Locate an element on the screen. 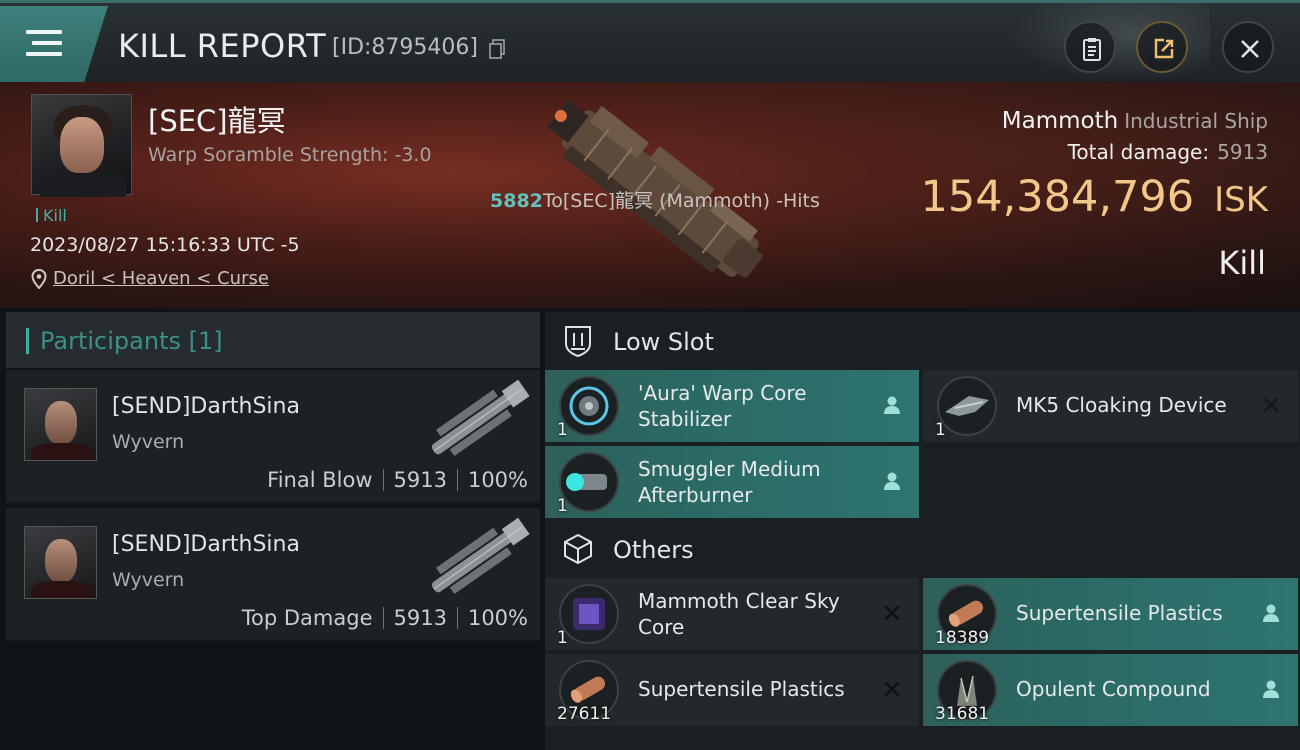  hamburger-icon is located at coordinates (44, 32).